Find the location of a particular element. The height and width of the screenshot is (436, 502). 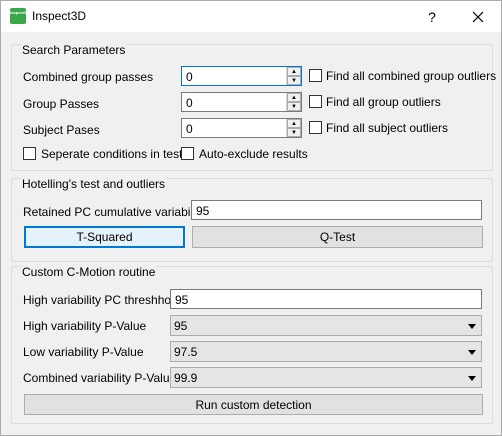

app-icon-text: Inspect3D is located at coordinates (20, 12).